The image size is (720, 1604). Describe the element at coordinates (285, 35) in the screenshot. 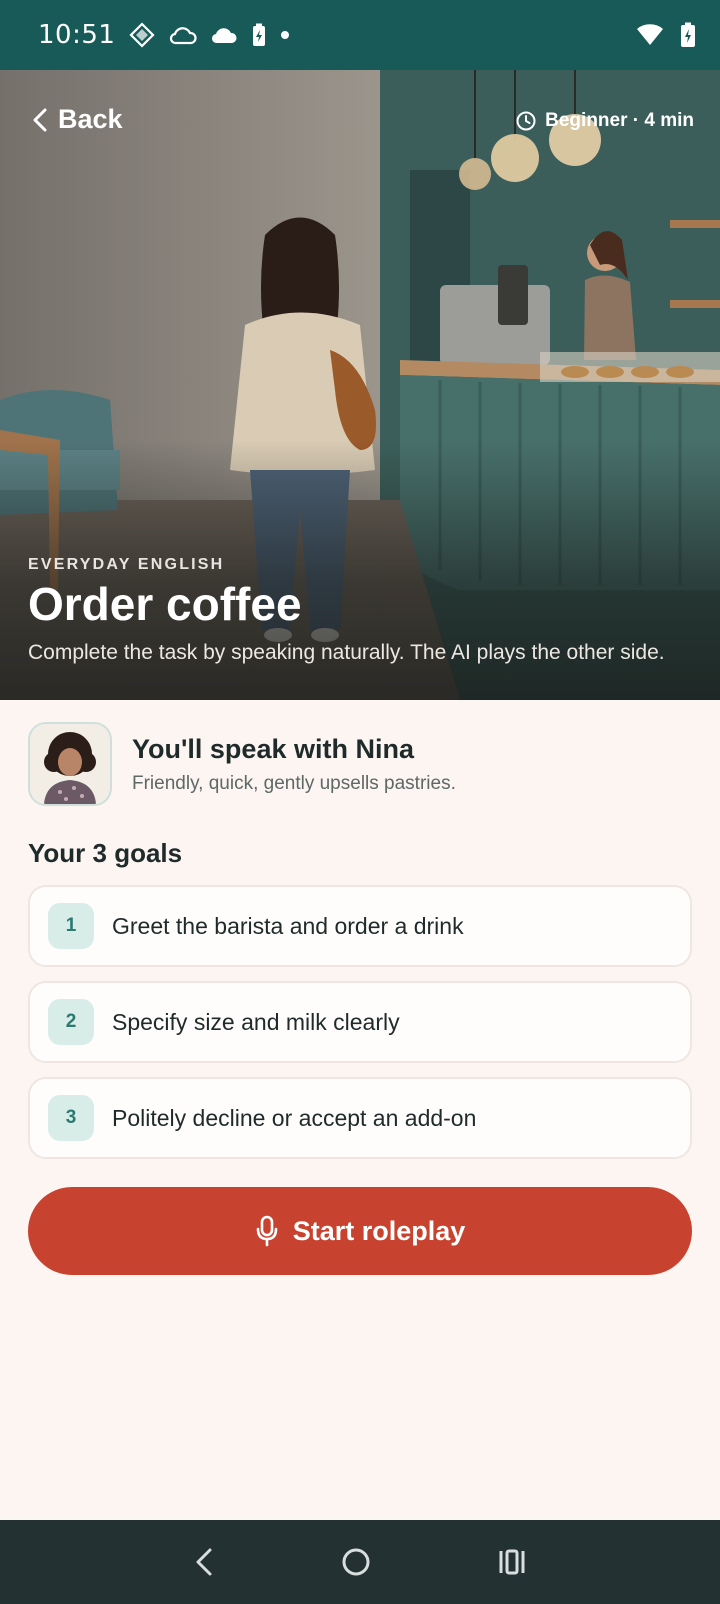

I see `notification-dot` at that location.